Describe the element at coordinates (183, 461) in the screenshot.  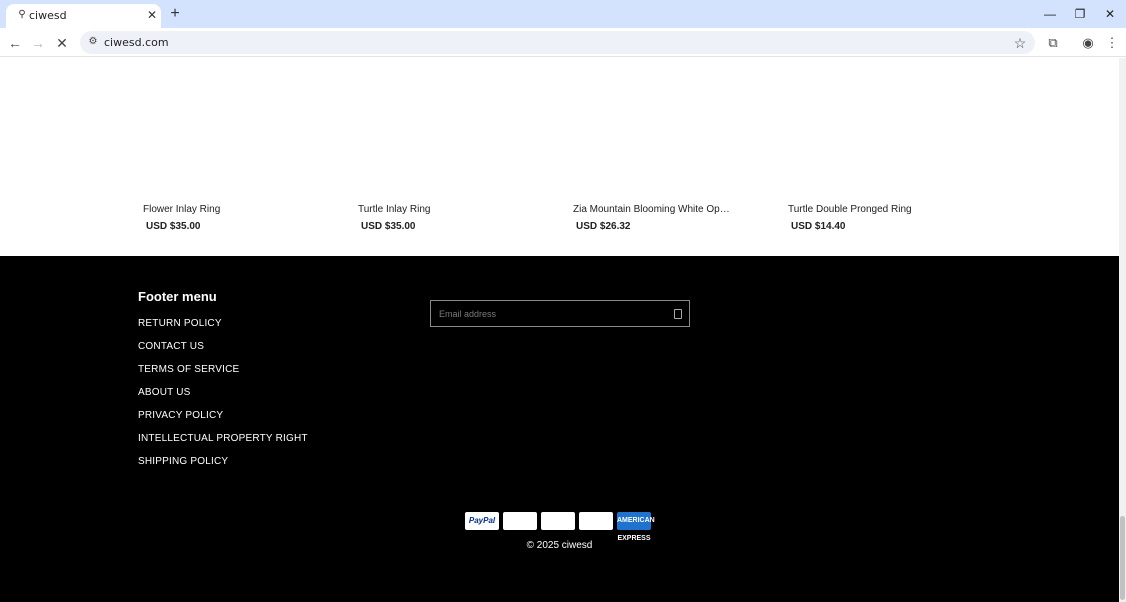
I see `footer-link-shipping-policy: SHIPPING POLICY` at that location.